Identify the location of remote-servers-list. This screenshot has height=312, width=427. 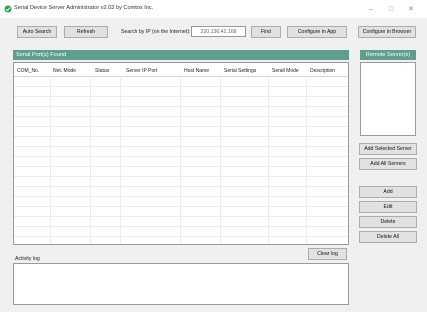
(388, 99).